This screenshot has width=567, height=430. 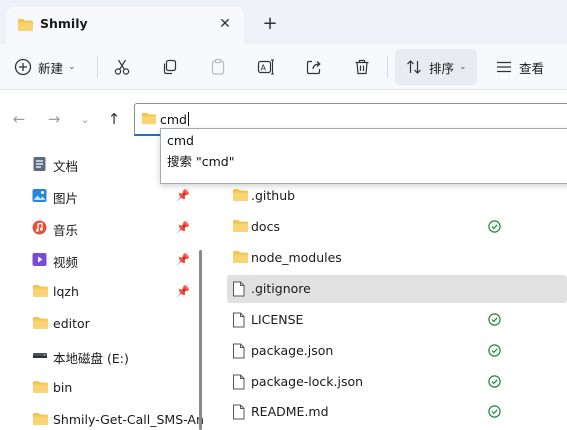 I want to click on sidebar-item-label: 视频, so click(x=66, y=262).